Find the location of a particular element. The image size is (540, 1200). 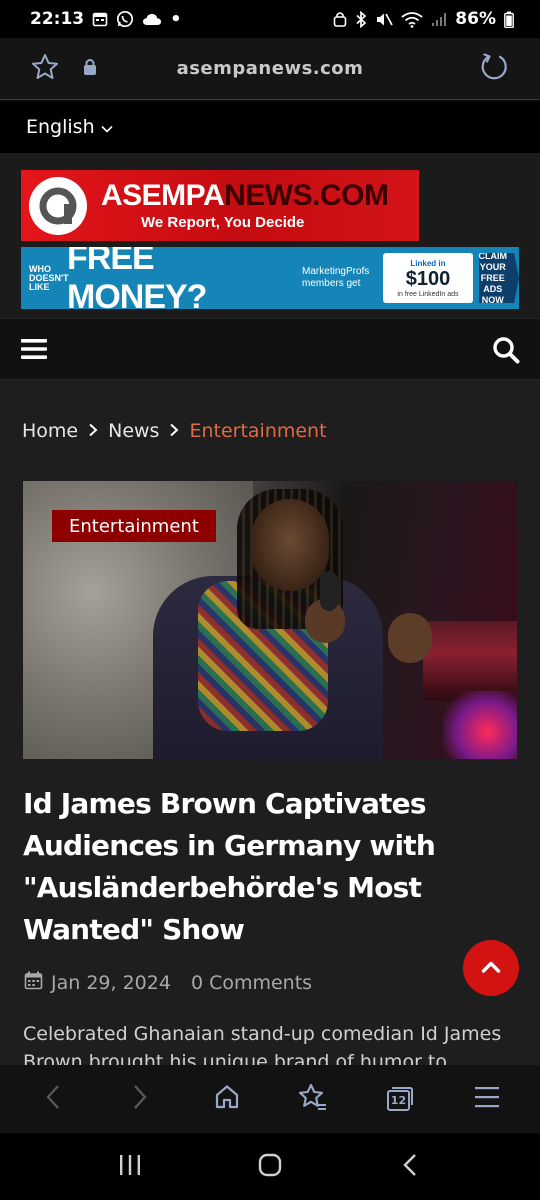

app-lock-icon is located at coordinates (340, 19).